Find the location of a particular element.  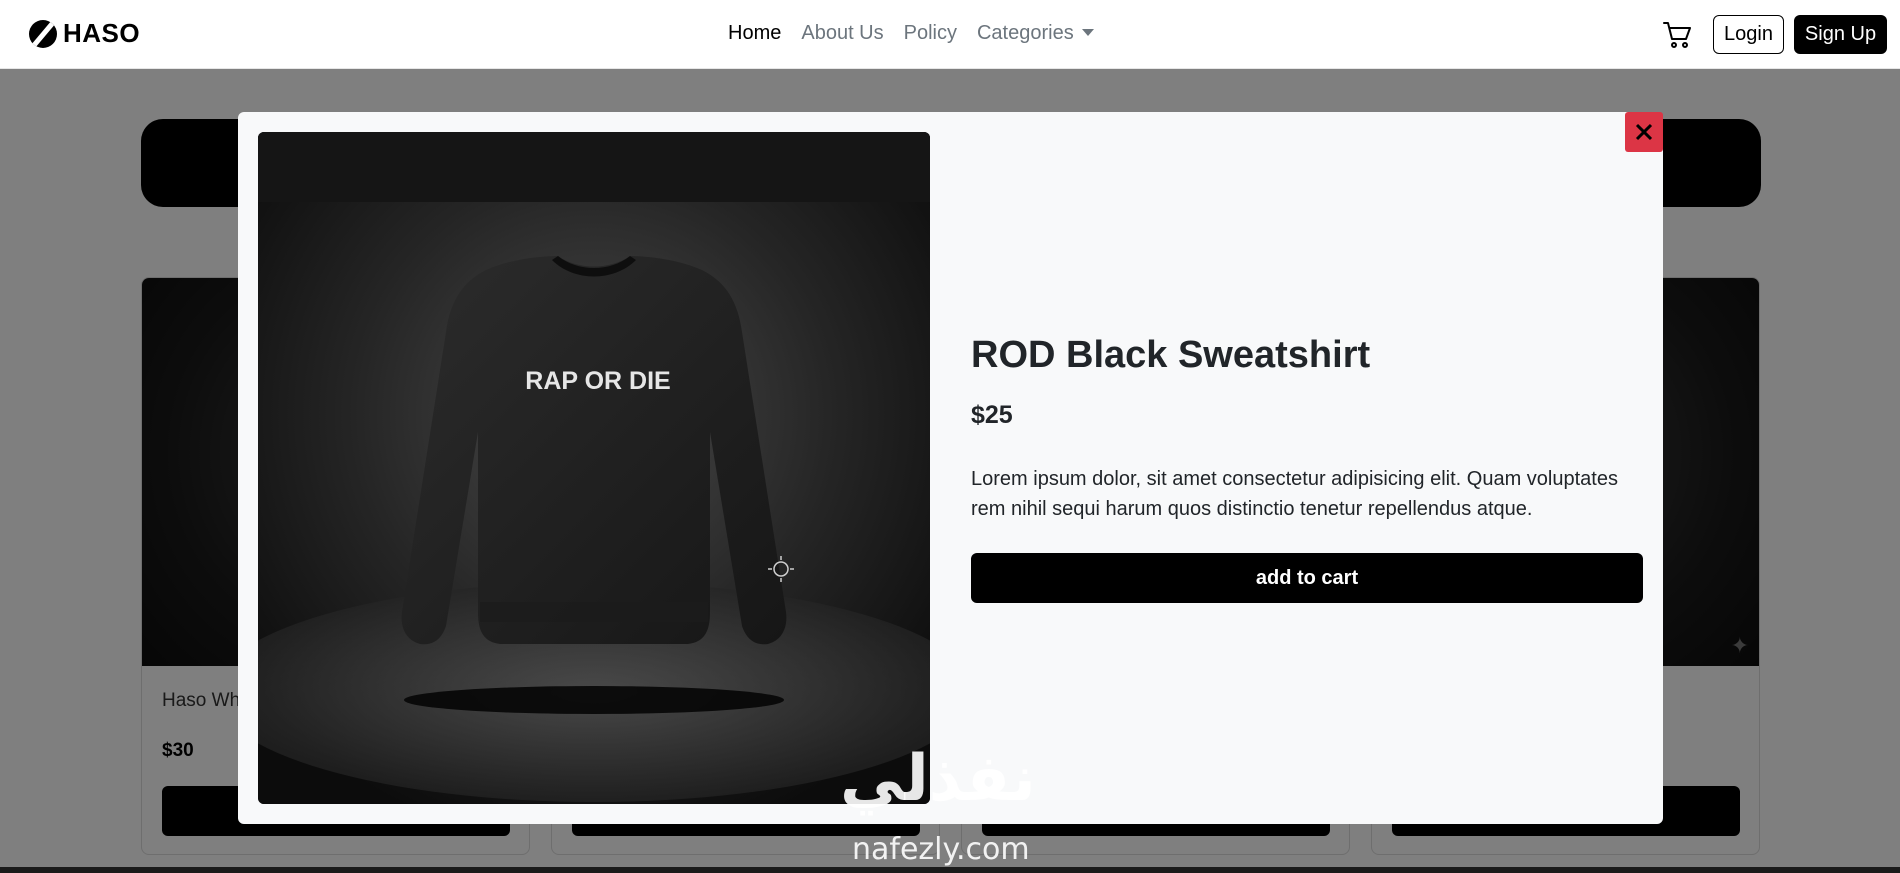

add-to-cart-button: add to cart is located at coordinates (1307, 578).